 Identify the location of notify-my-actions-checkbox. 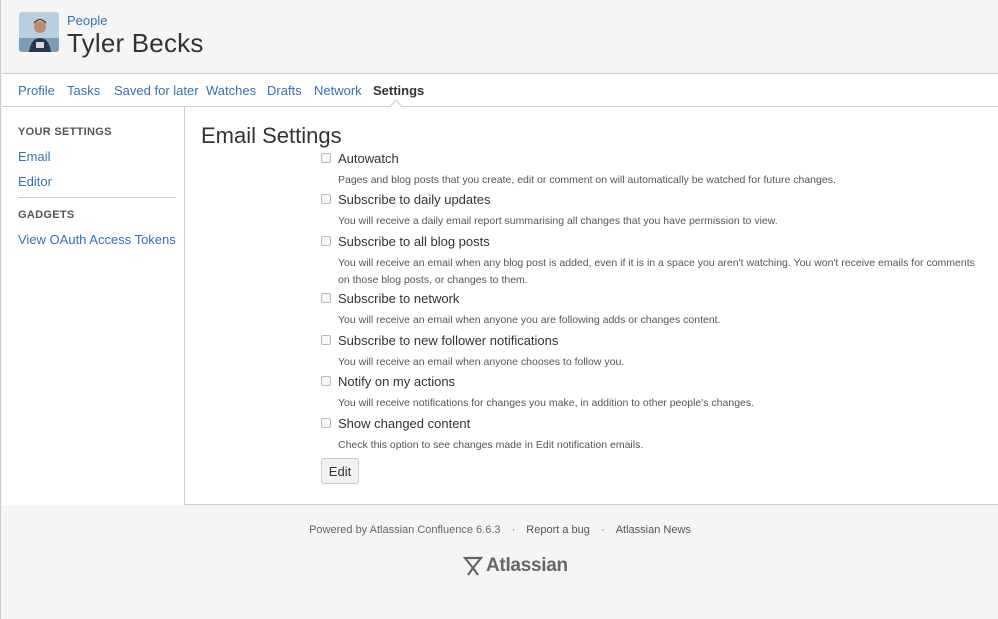
(326, 381).